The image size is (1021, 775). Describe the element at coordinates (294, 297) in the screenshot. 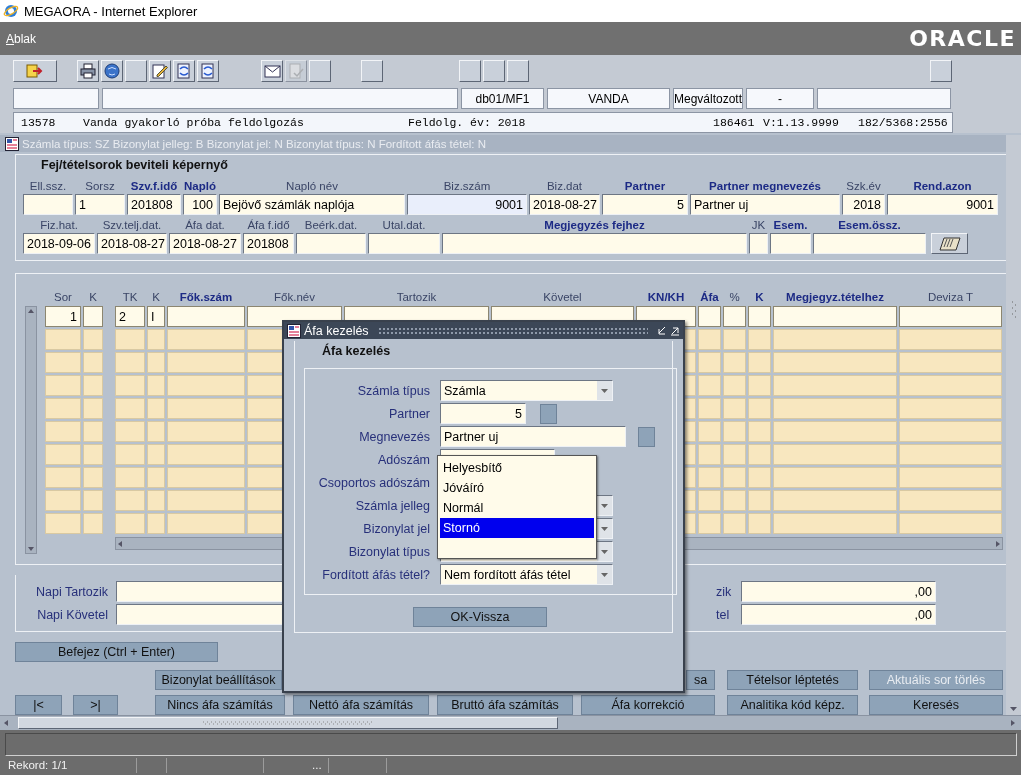

I see `column-header: Fők.név` at that location.